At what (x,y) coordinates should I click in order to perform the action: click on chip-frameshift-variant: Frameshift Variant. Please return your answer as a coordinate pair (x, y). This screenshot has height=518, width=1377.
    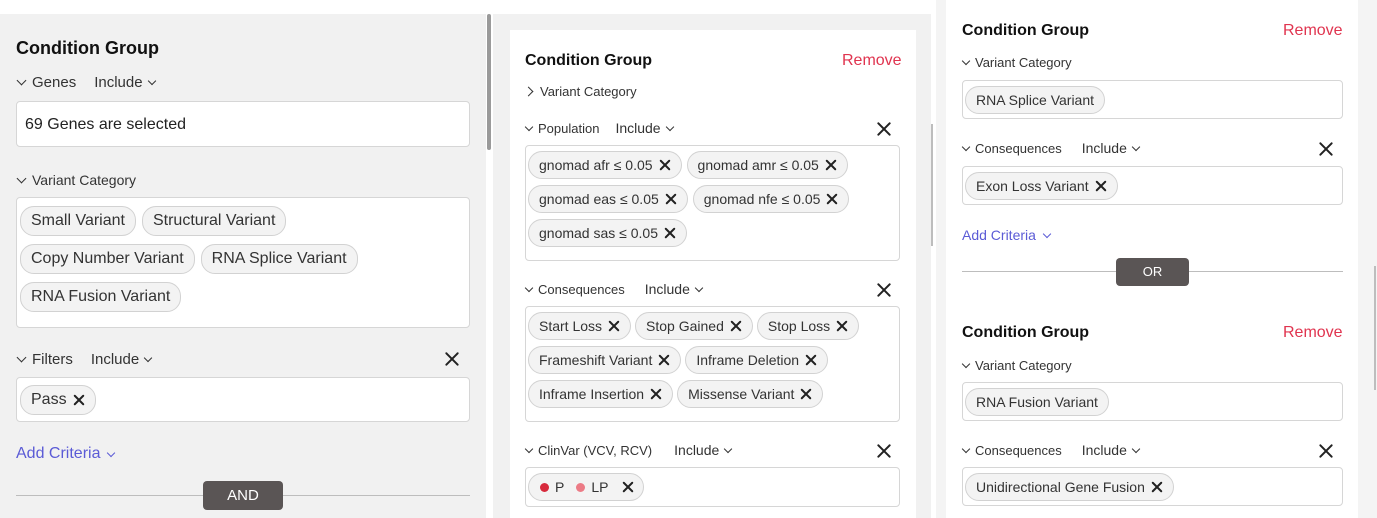
    Looking at the image, I should click on (605, 360).